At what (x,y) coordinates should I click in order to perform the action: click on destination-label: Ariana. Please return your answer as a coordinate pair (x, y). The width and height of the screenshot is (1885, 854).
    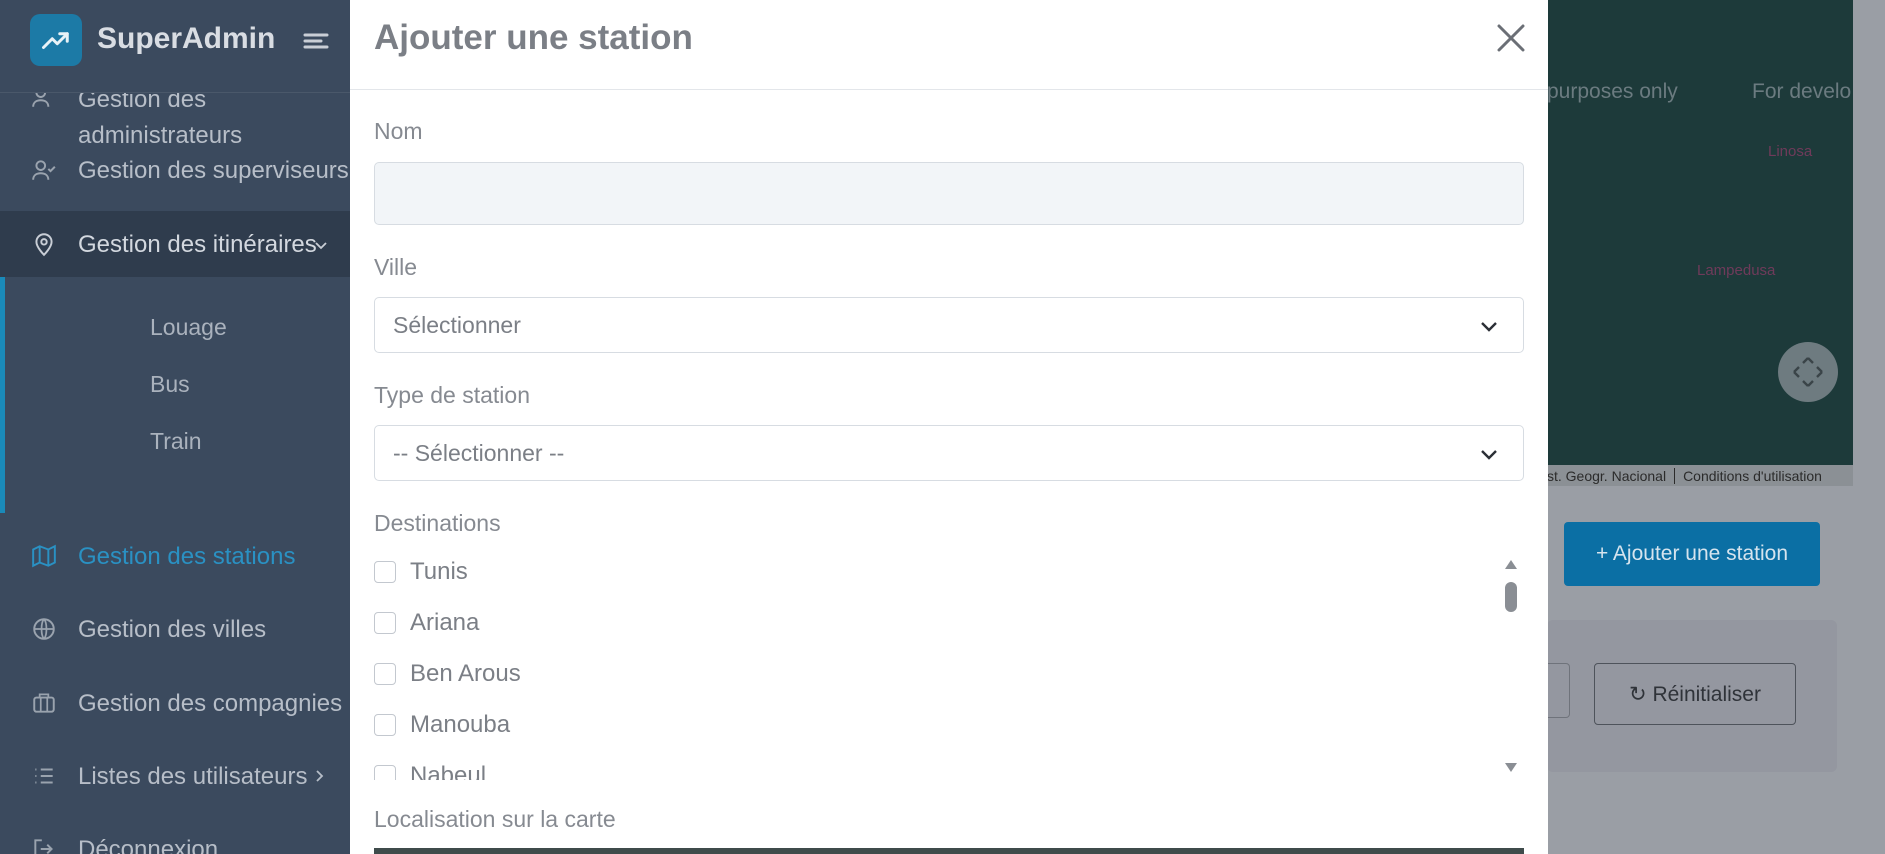
    Looking at the image, I should click on (445, 622).